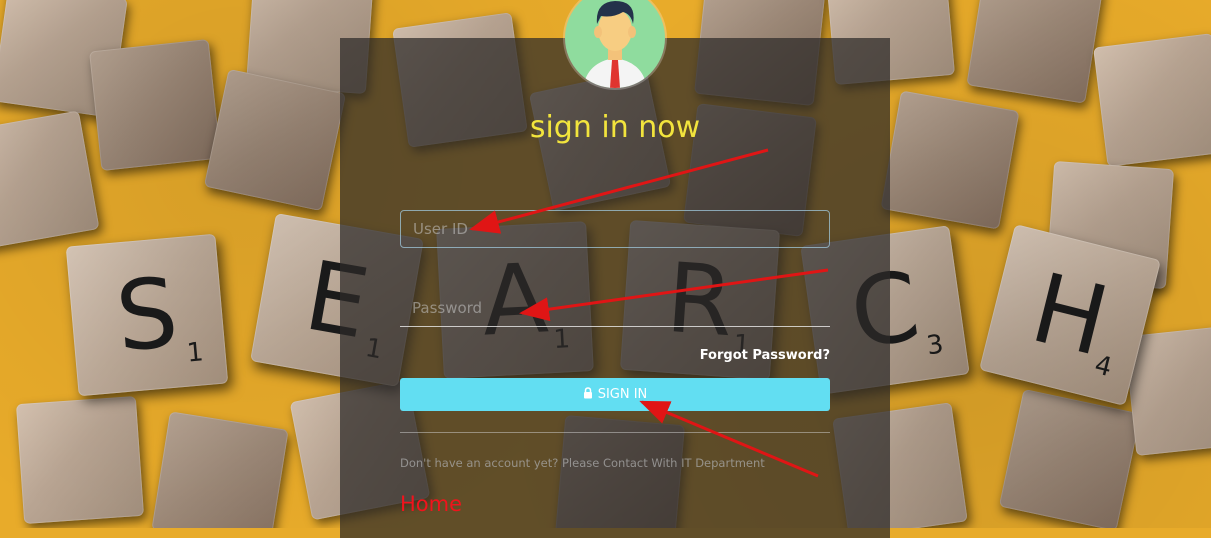 The height and width of the screenshot is (538, 1211). Describe the element at coordinates (615, 229) in the screenshot. I see `user-id-input` at that location.